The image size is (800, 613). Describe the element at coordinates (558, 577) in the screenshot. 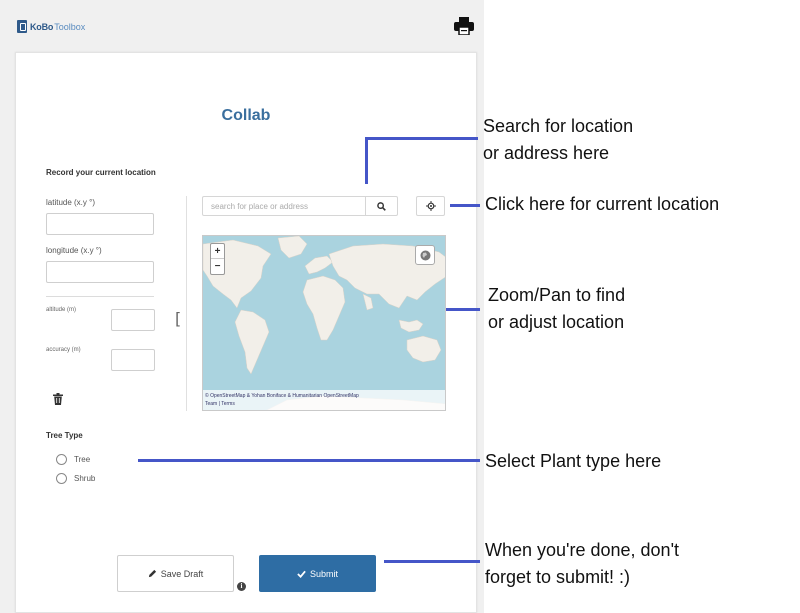

I see `annotation-submit-line2: forget to submit! :)` at that location.